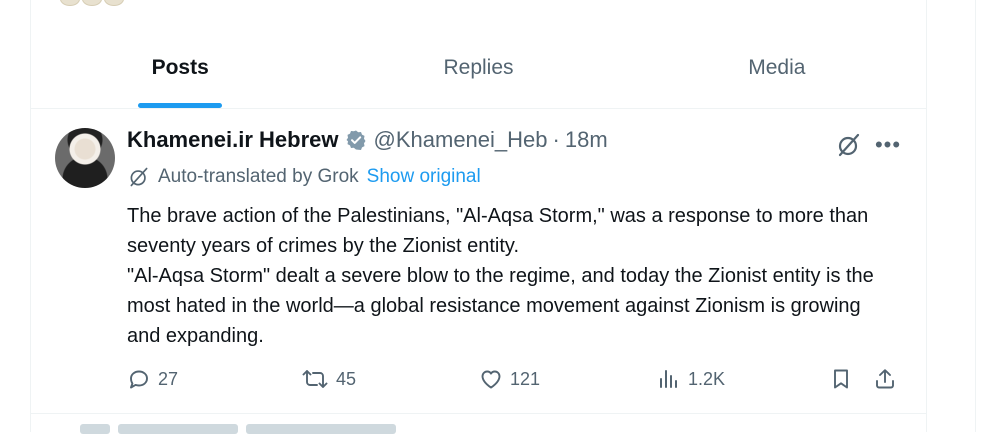 The width and height of the screenshot is (990, 434). I want to click on timestamp: 18m, so click(586, 140).